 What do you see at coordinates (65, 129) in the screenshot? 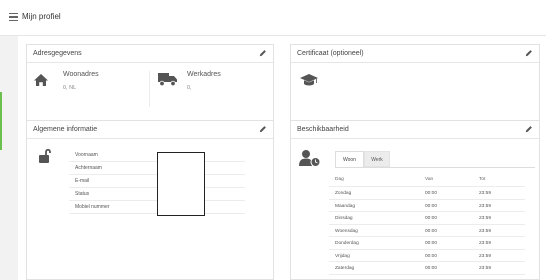
I see `panel-title: Algemene informatie` at bounding box center [65, 129].